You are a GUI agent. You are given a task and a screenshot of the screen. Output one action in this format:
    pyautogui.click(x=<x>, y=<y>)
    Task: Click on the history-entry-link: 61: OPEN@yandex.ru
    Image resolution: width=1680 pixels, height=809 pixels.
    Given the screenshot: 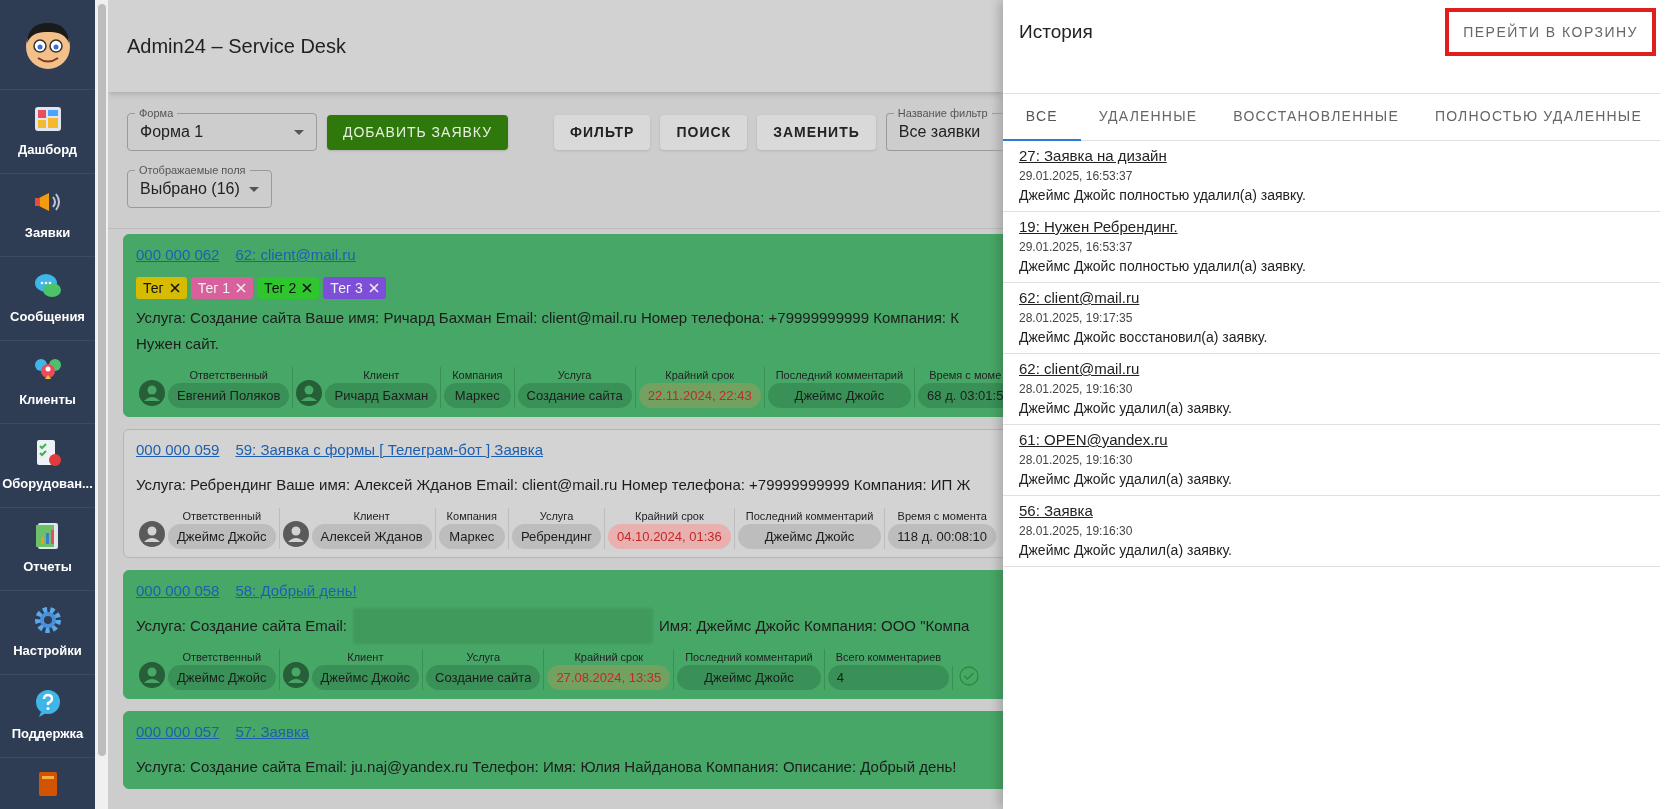 What is the action you would take?
    pyautogui.click(x=1093, y=440)
    